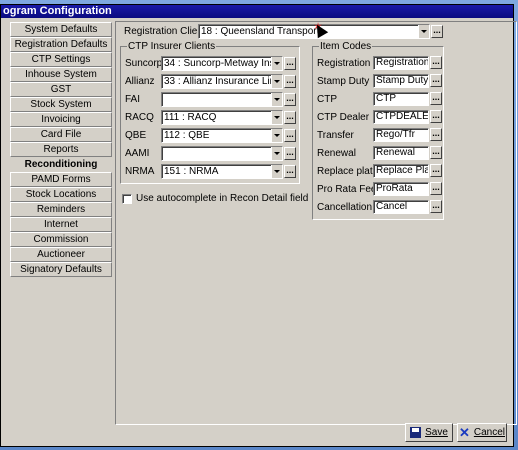 The image size is (518, 450). Describe the element at coordinates (348, 171) in the screenshot. I see `item-replace-plate-label: Replace plate` at that location.